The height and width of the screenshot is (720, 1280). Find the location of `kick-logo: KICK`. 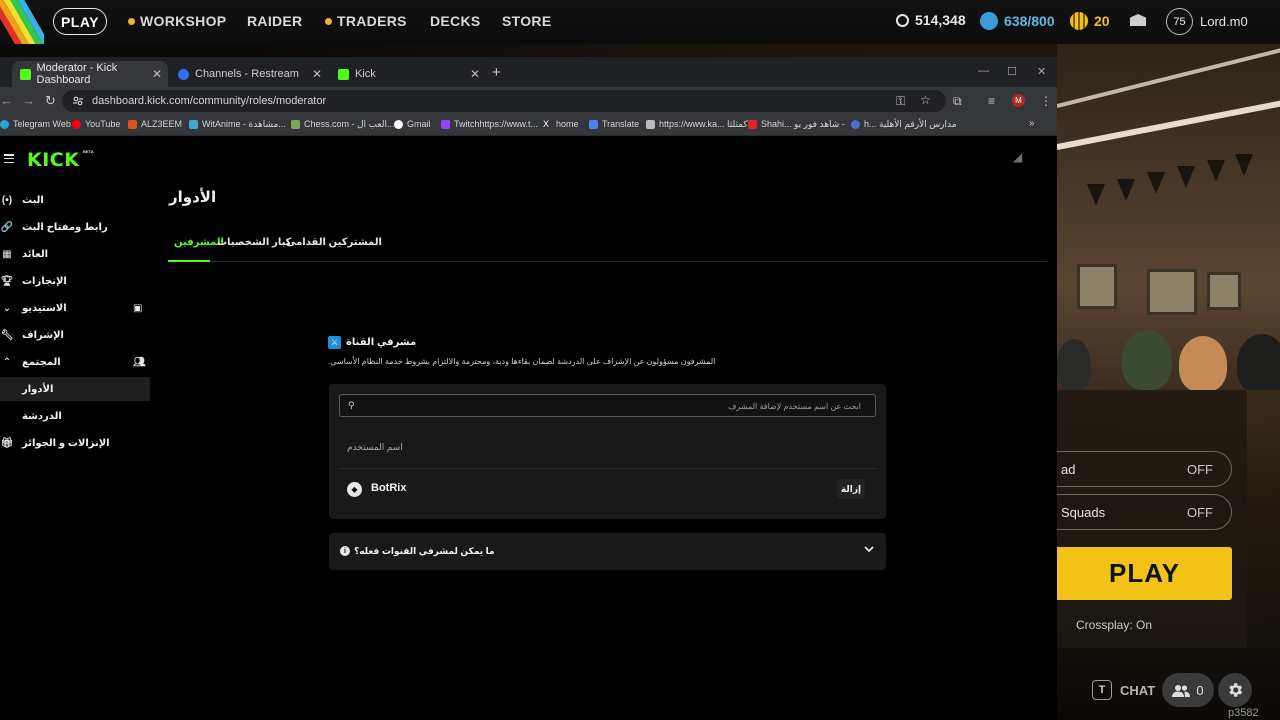

kick-logo: KICK is located at coordinates (53, 160).